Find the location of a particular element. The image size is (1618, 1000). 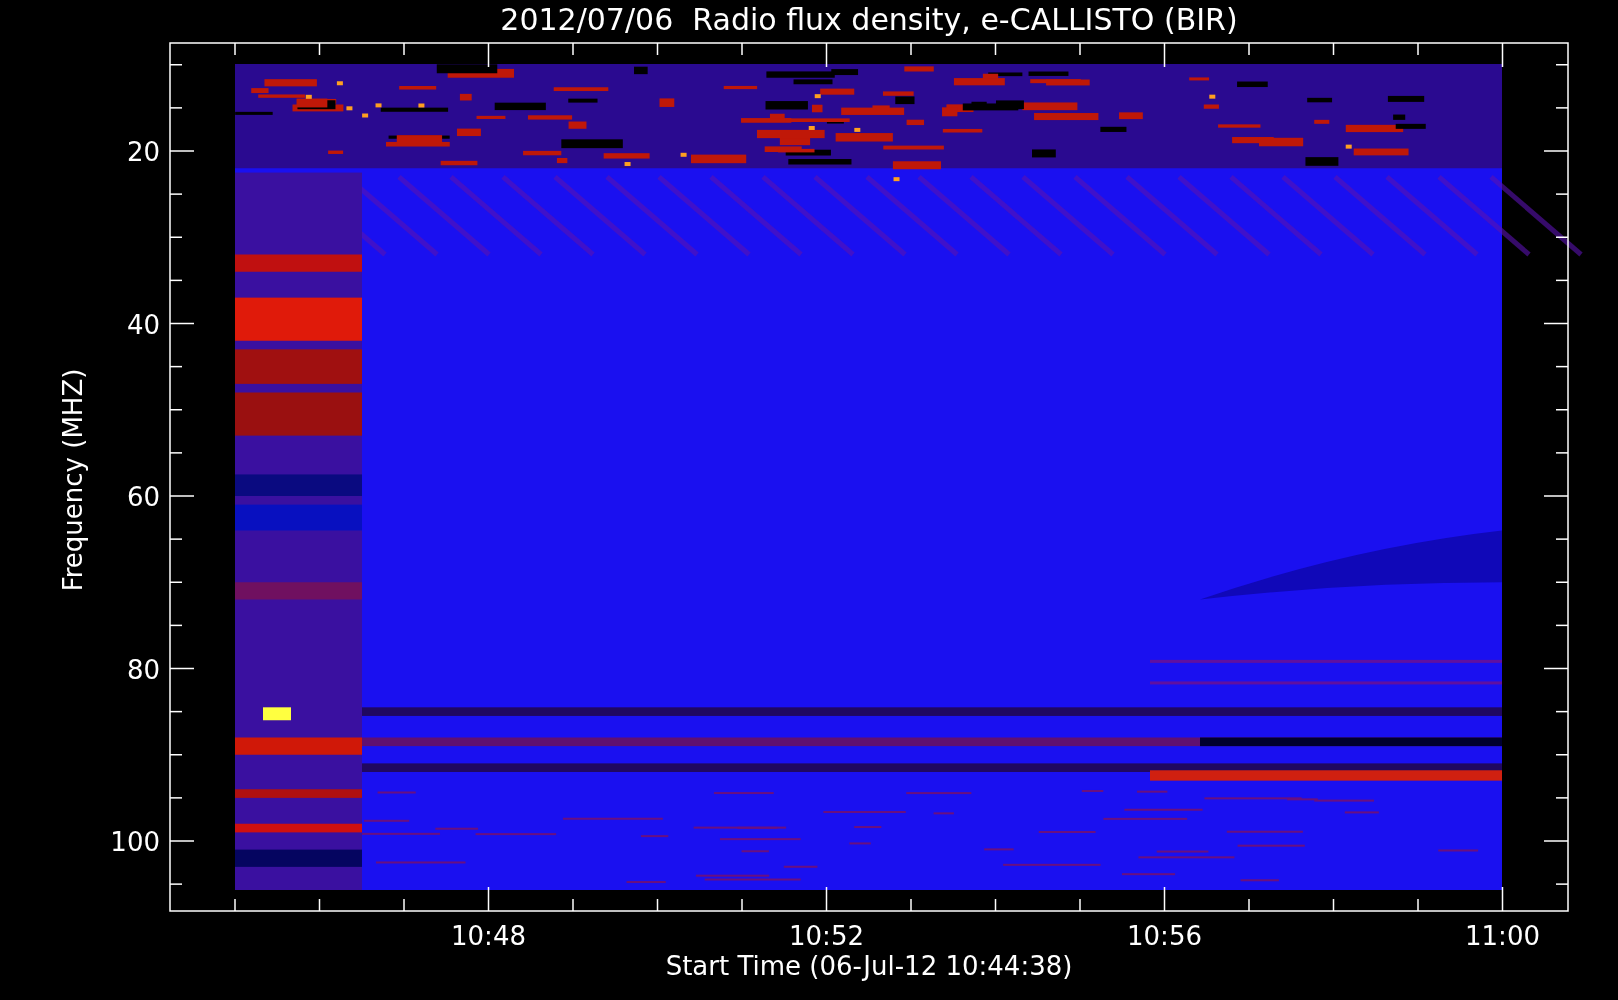

x-tick-label: 10:56 is located at coordinates (1164, 936).